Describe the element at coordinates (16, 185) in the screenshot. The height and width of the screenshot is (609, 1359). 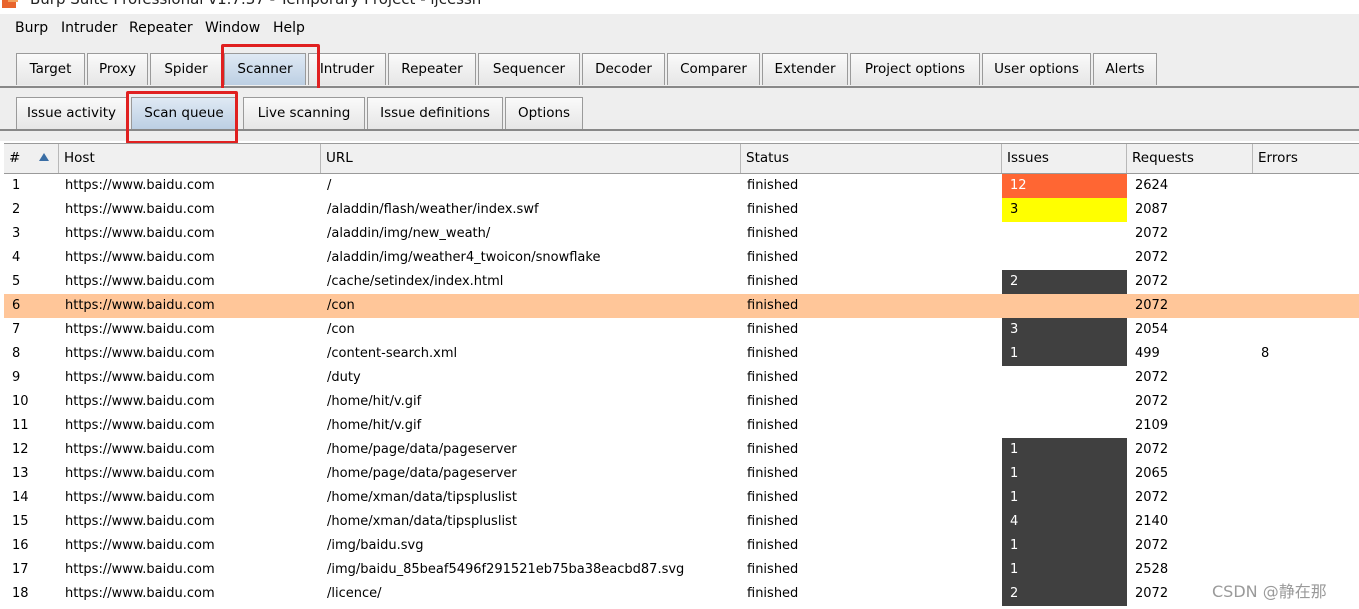
I see `cell-number: 1` at that location.